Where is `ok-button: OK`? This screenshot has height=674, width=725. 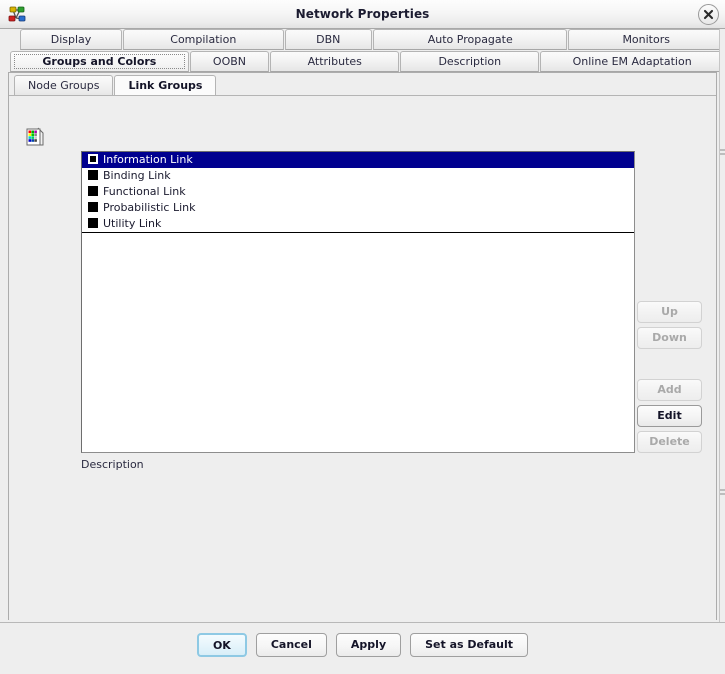 ok-button: OK is located at coordinates (221, 645).